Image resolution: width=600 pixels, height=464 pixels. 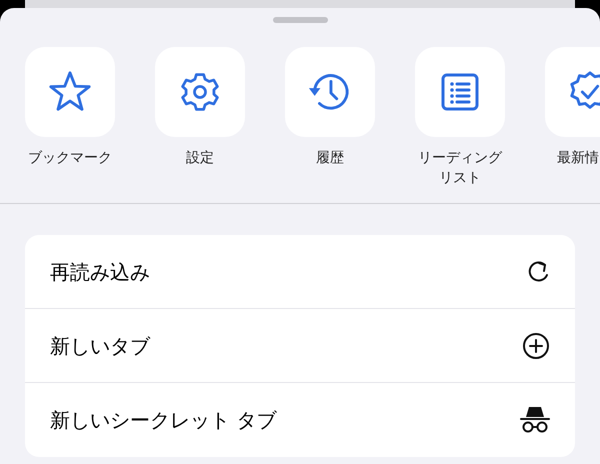 I want to click on menu-item: 再読み込み, so click(x=300, y=272).